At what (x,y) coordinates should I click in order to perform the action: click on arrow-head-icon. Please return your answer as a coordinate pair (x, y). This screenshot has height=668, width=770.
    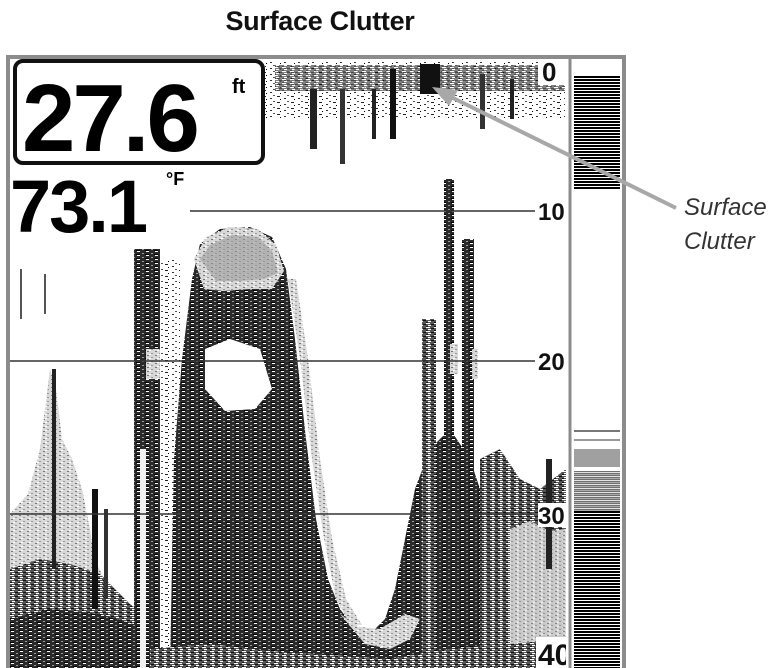
    Looking at the image, I should click on (445, 96).